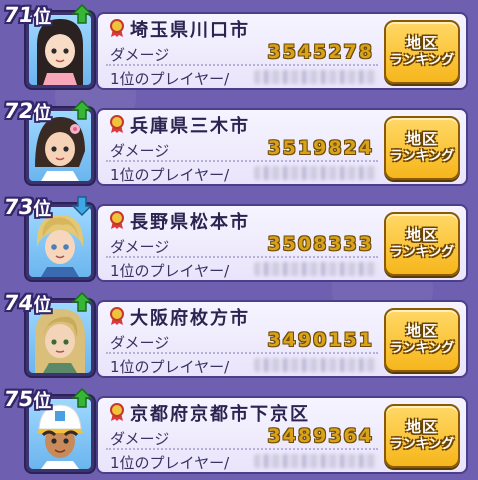 This screenshot has height=480, width=478. I want to click on rank-label: 74位, so click(27, 303).